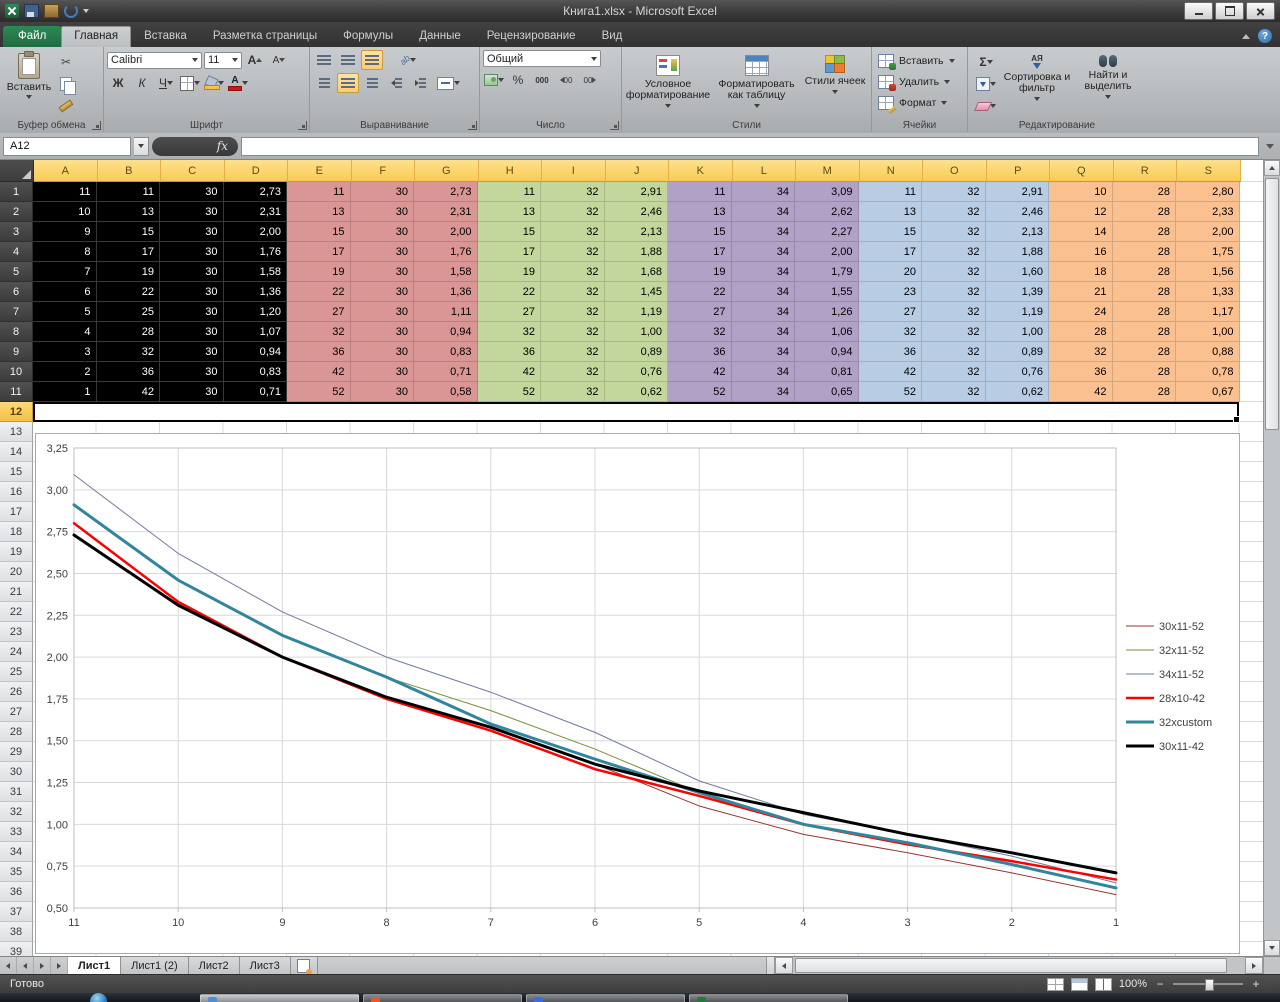 The height and width of the screenshot is (1002, 1280). I want to click on cell-D11: 0,71, so click(255, 392).